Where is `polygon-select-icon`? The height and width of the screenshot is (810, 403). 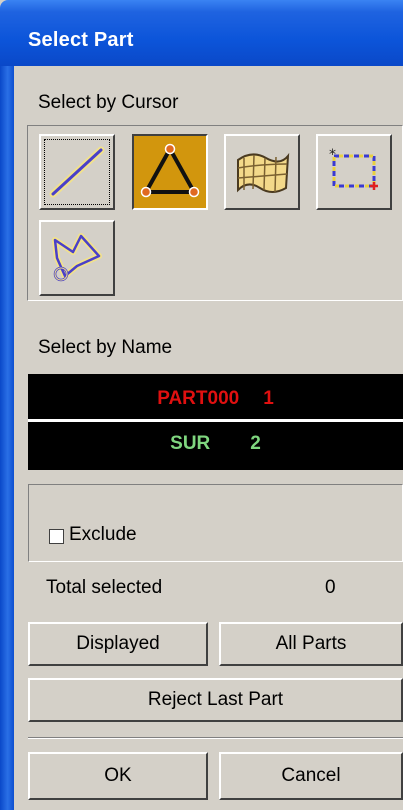
polygon-select-icon is located at coordinates (77, 257).